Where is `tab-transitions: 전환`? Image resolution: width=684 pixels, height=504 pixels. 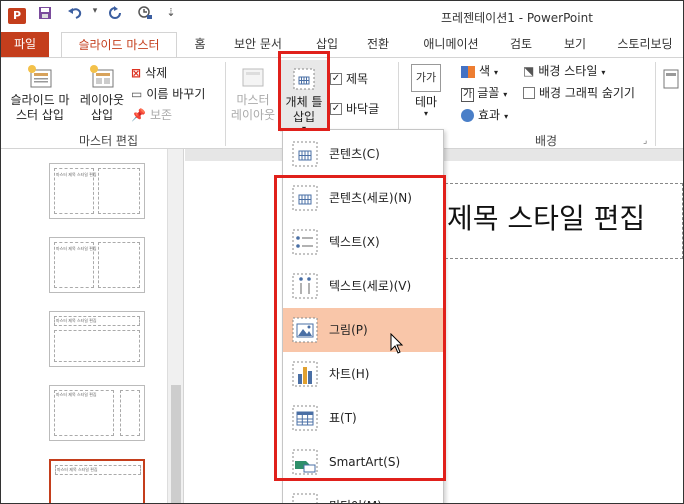
tab-transitions: 전환 is located at coordinates (378, 45).